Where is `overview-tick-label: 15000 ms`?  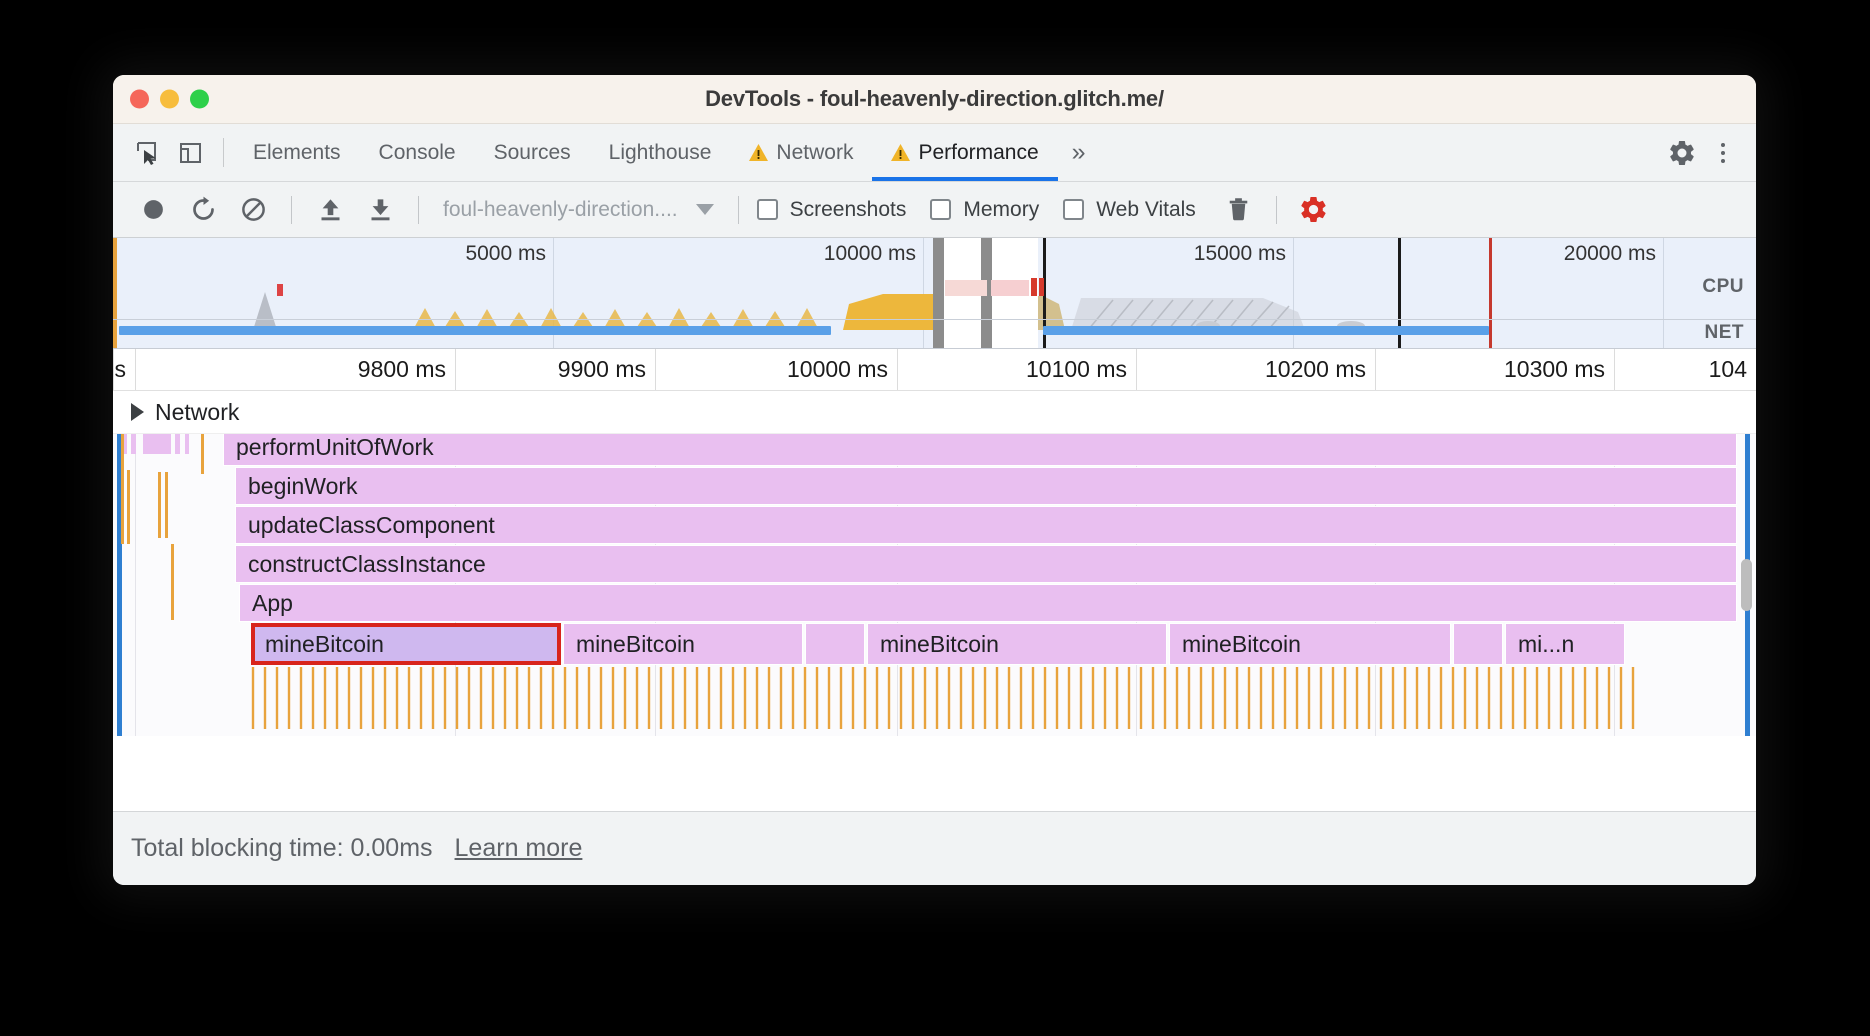 overview-tick-label: 15000 ms is located at coordinates (1239, 253).